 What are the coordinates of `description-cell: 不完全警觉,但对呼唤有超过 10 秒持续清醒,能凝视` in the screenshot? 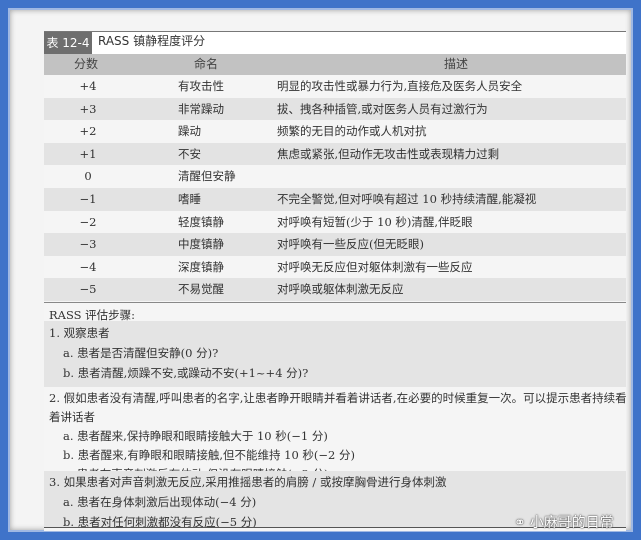 It's located at (407, 198).